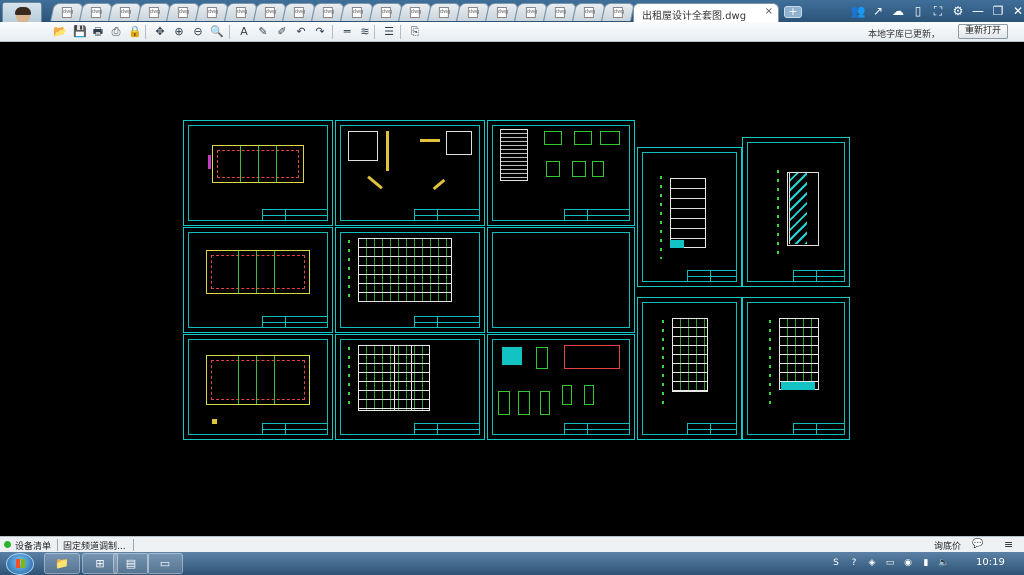 This screenshot has width=1024, height=575. Describe the element at coordinates (926, 563) in the screenshot. I see `network-icon: ▮` at that location.